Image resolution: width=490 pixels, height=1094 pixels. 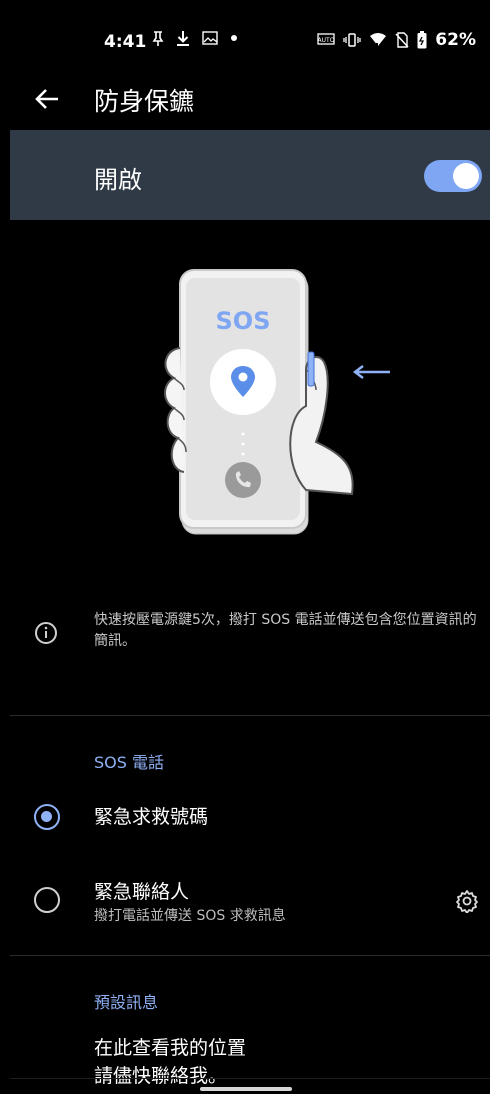 I want to click on svg-text: AUTO, so click(x=326, y=40).